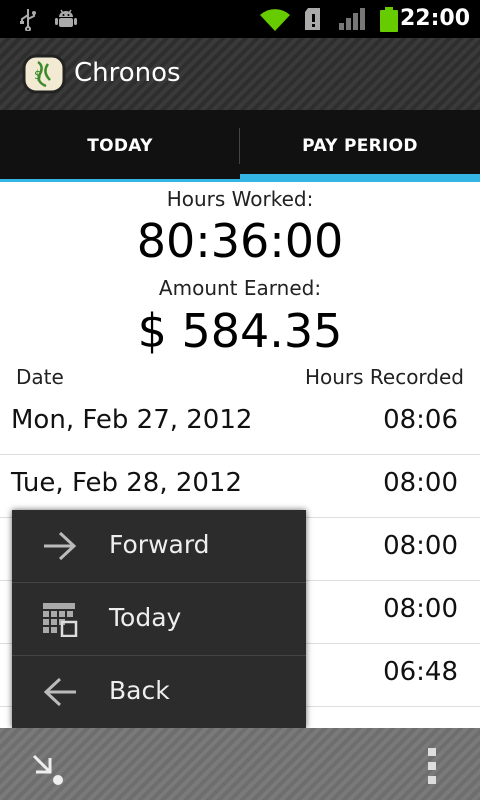 The image size is (480, 800). I want to click on tab-pay-period-label: PAY PERIOD, so click(360, 146).